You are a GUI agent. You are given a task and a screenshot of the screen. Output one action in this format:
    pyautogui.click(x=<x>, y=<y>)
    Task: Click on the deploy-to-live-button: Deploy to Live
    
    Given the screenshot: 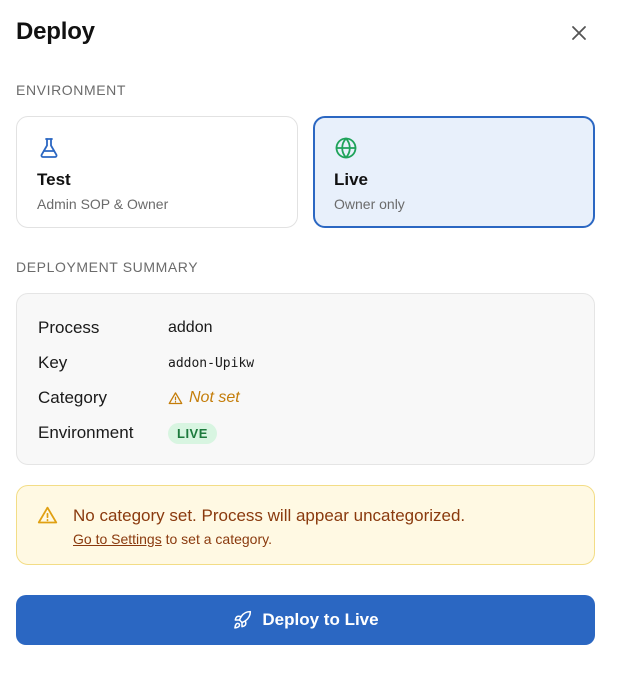 What is the action you would take?
    pyautogui.click(x=305, y=620)
    